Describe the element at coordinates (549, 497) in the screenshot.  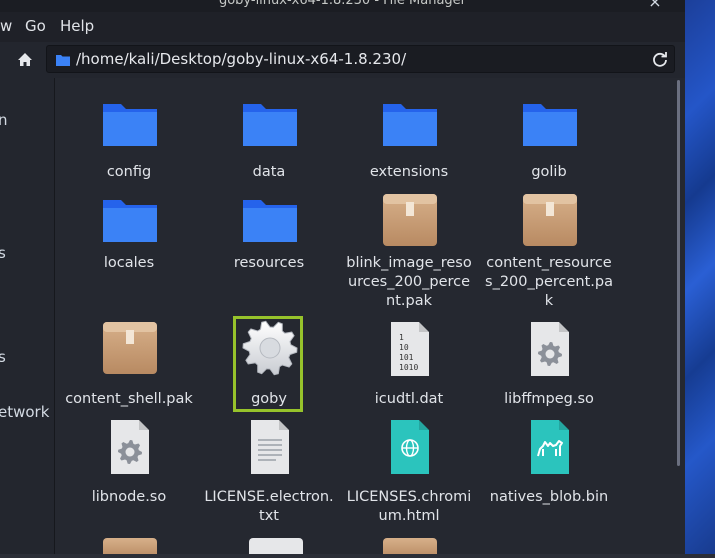
I see `file-name: natives_blob.bin` at that location.